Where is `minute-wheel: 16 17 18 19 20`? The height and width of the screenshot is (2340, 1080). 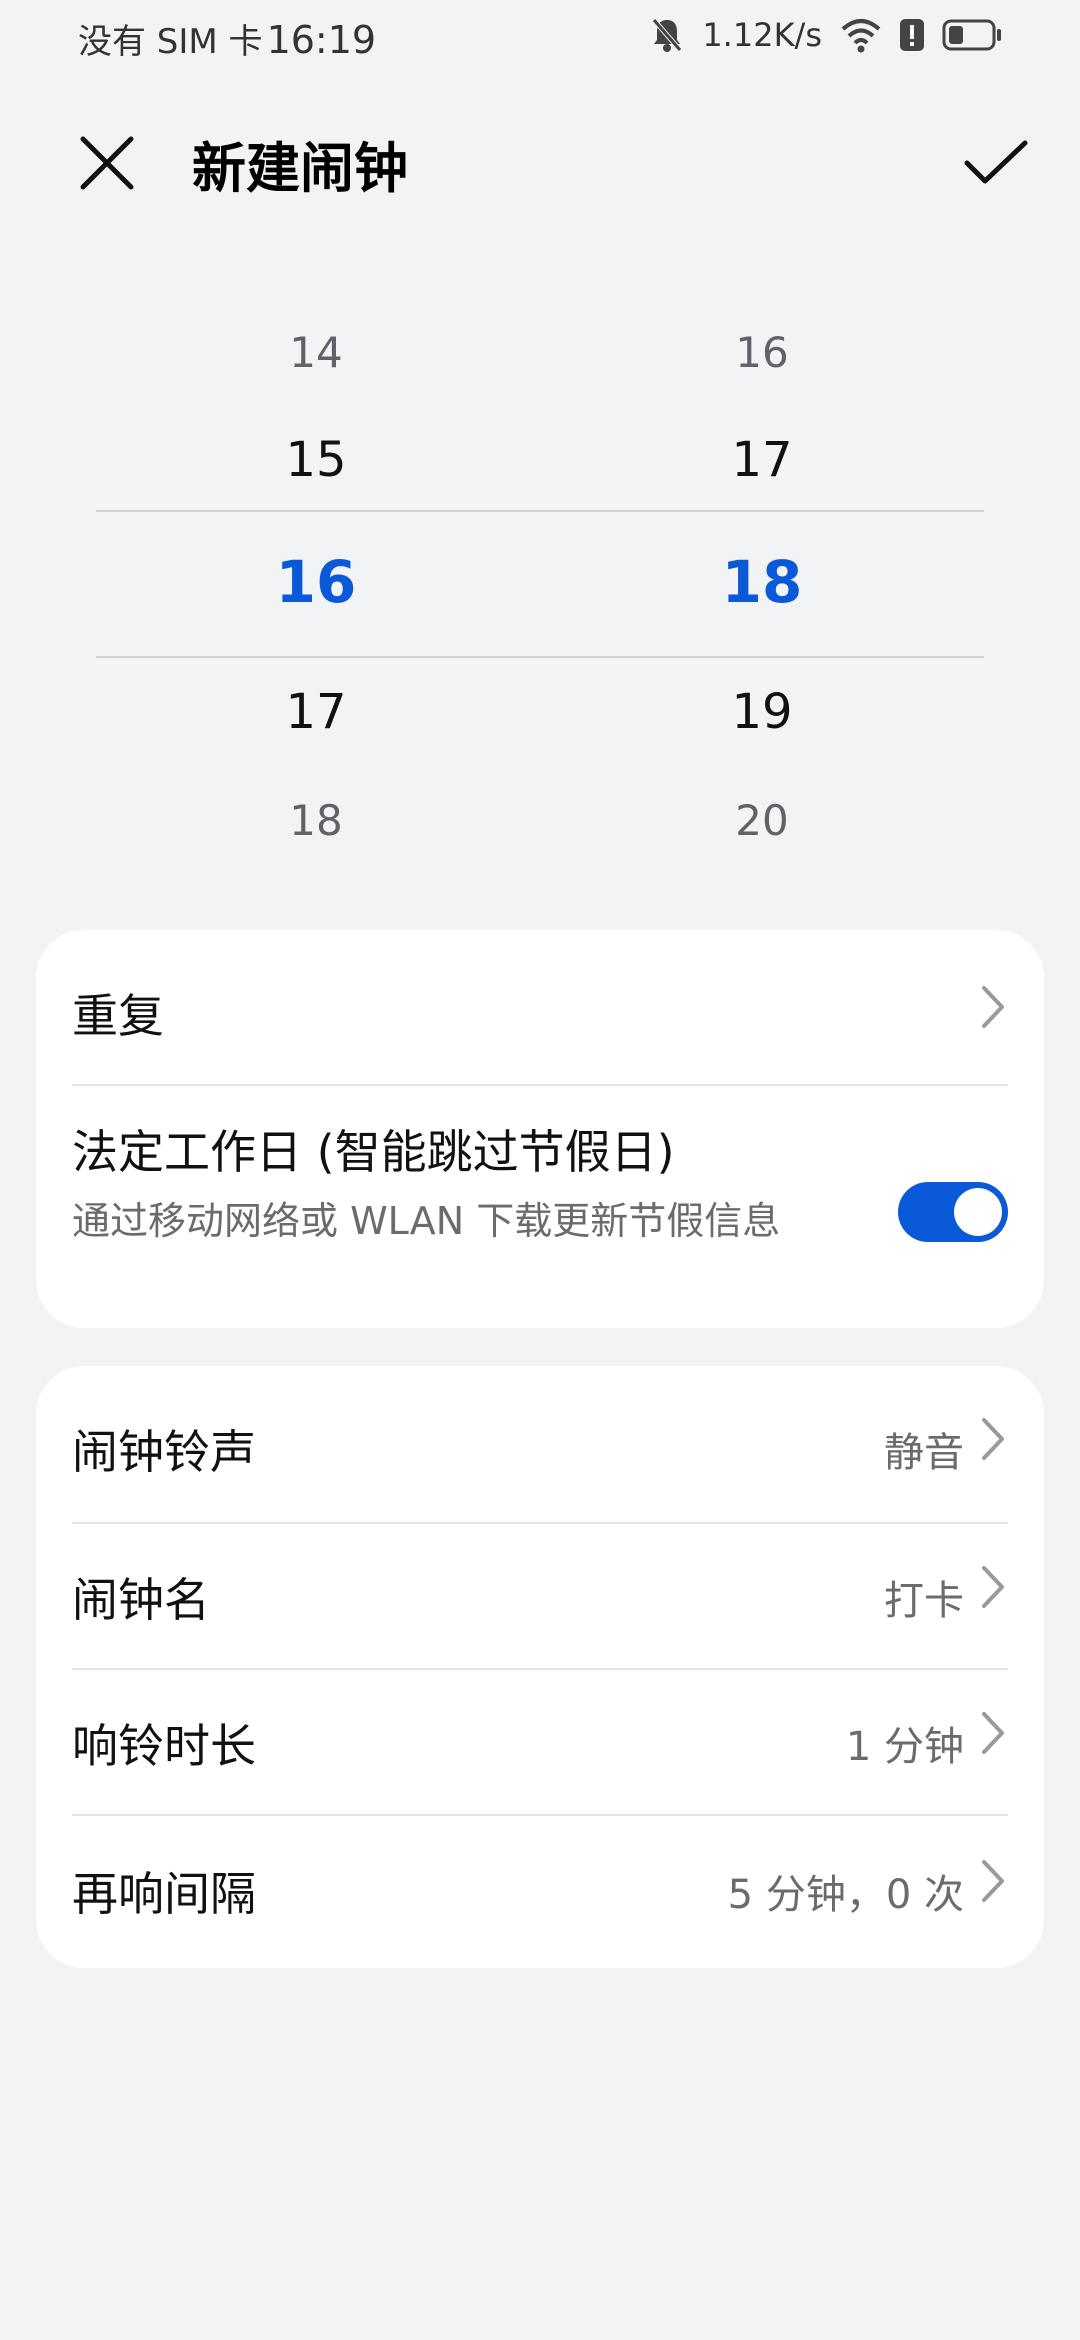
minute-wheel: 16 17 18 19 20 is located at coordinates (762, 590).